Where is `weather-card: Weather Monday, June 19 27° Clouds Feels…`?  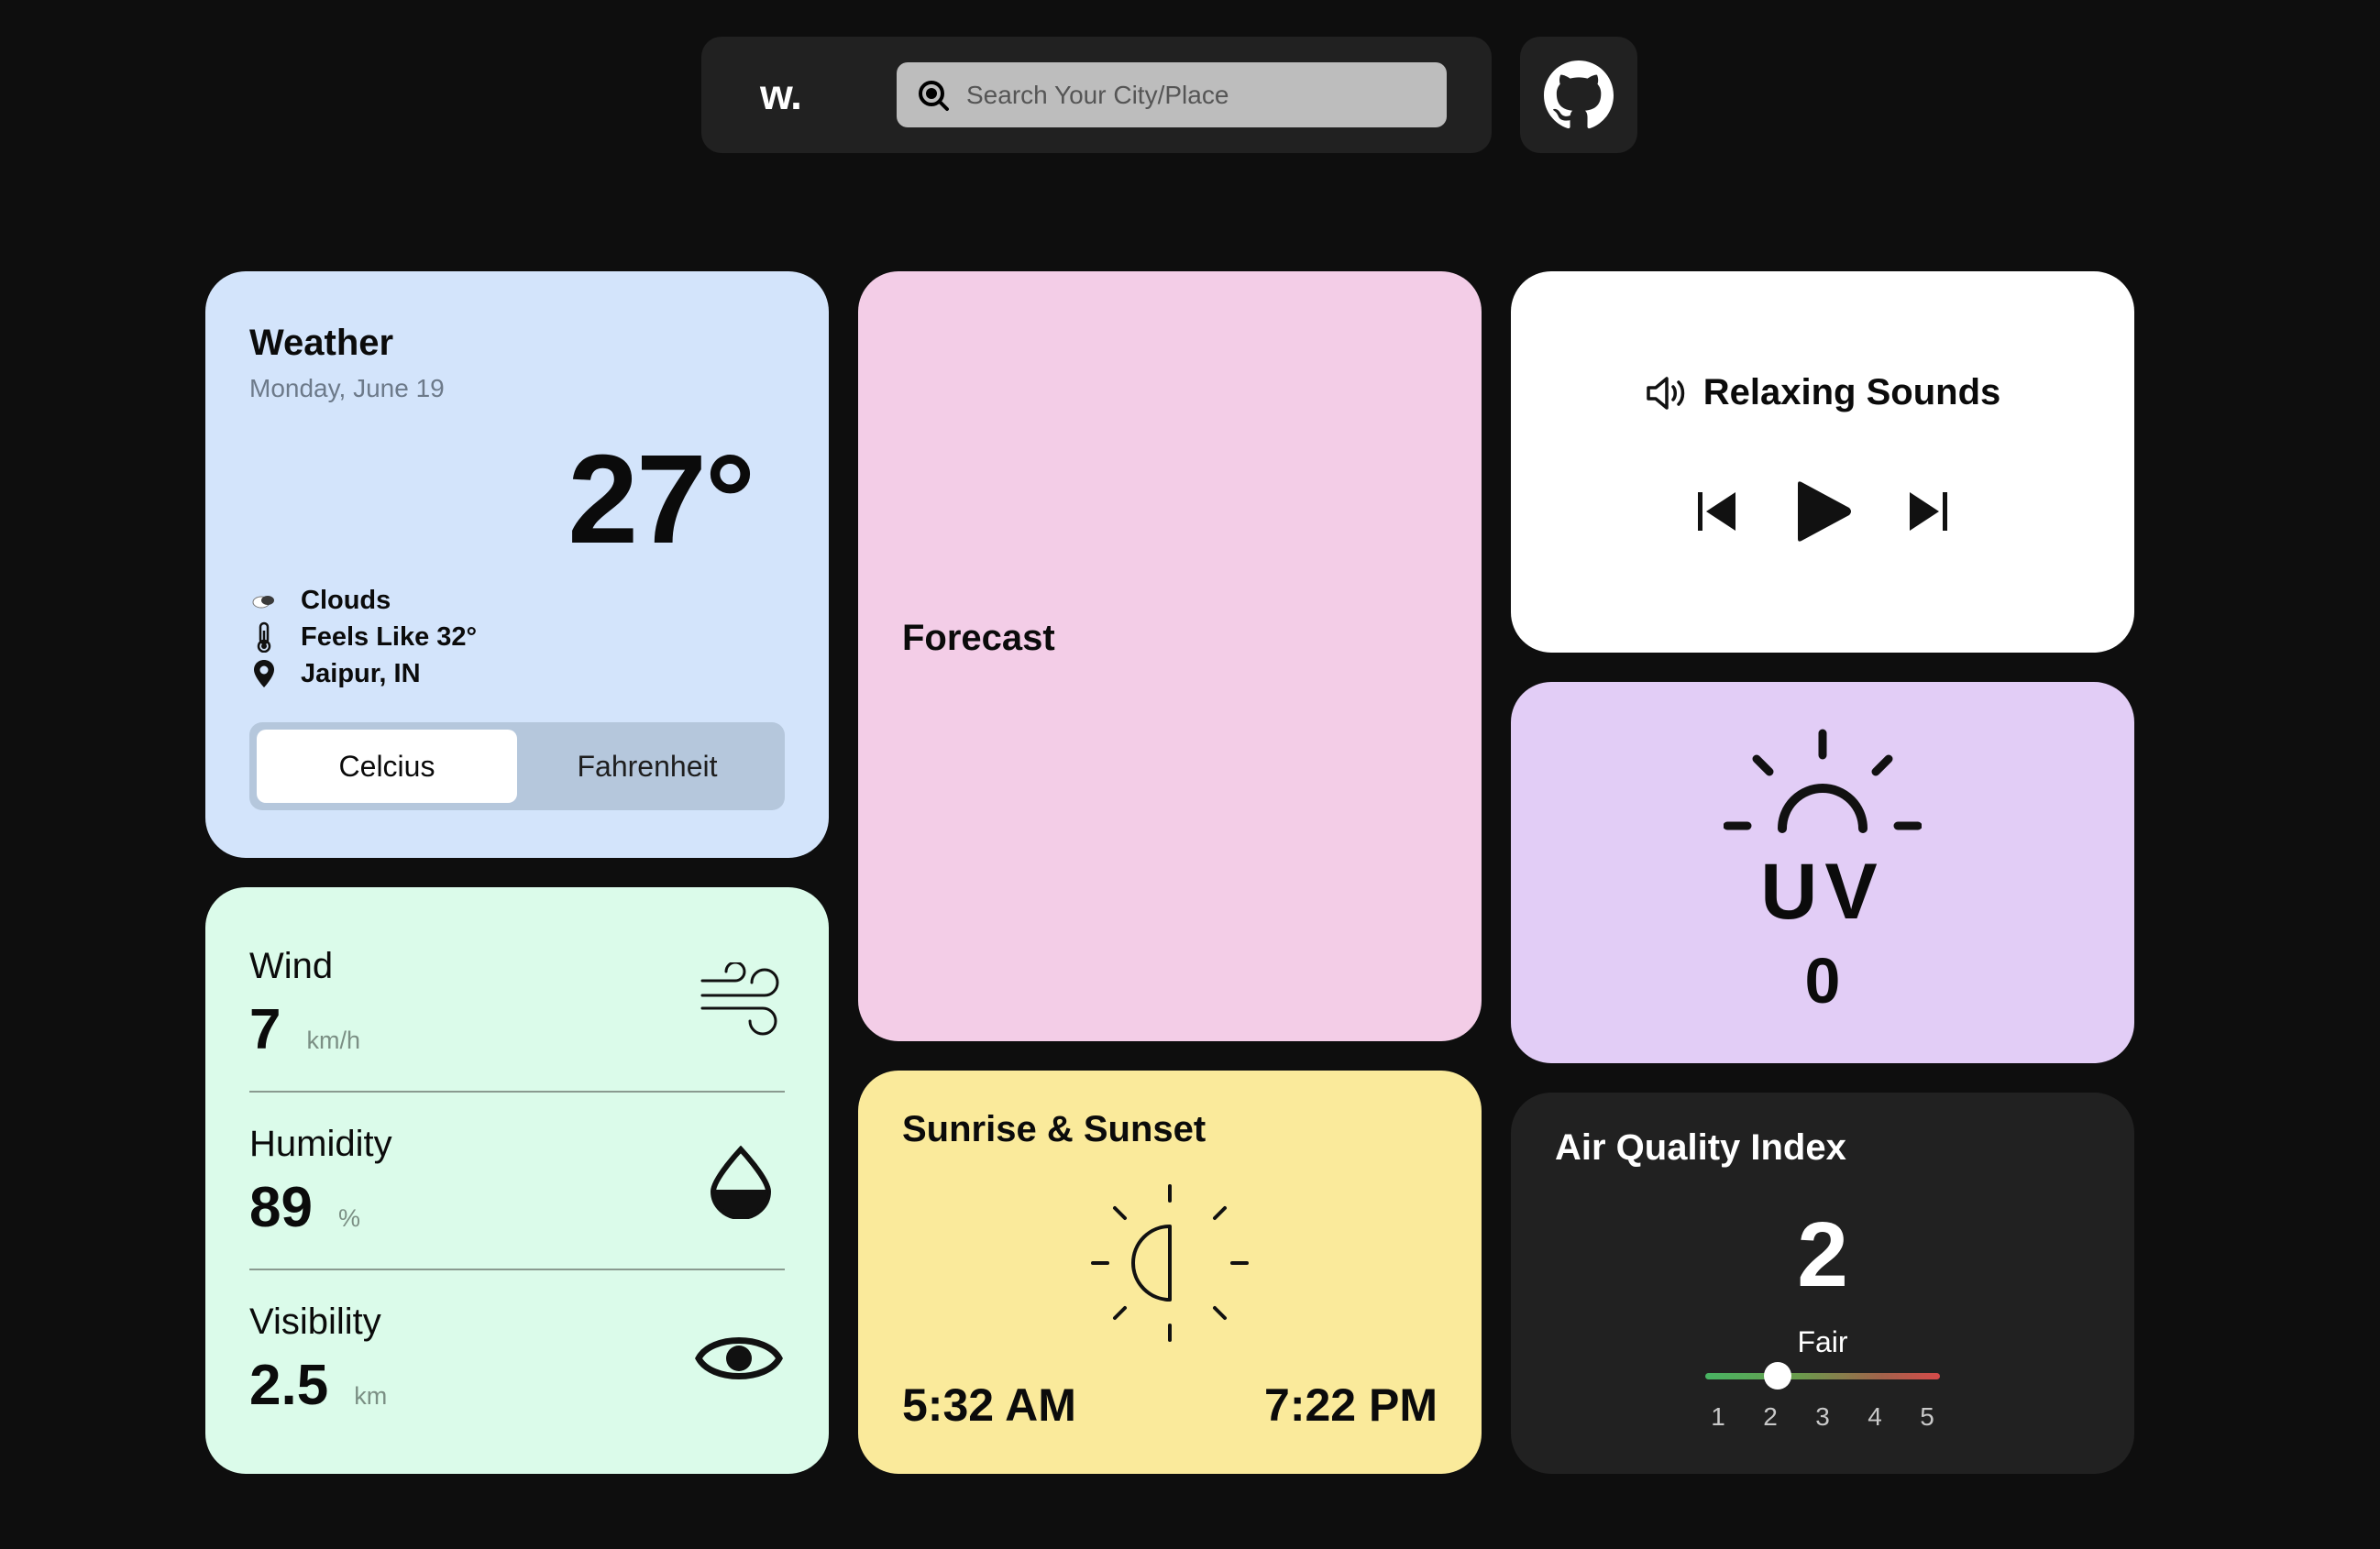 weather-card: Weather Monday, June 19 27° Clouds Feels… is located at coordinates (517, 565).